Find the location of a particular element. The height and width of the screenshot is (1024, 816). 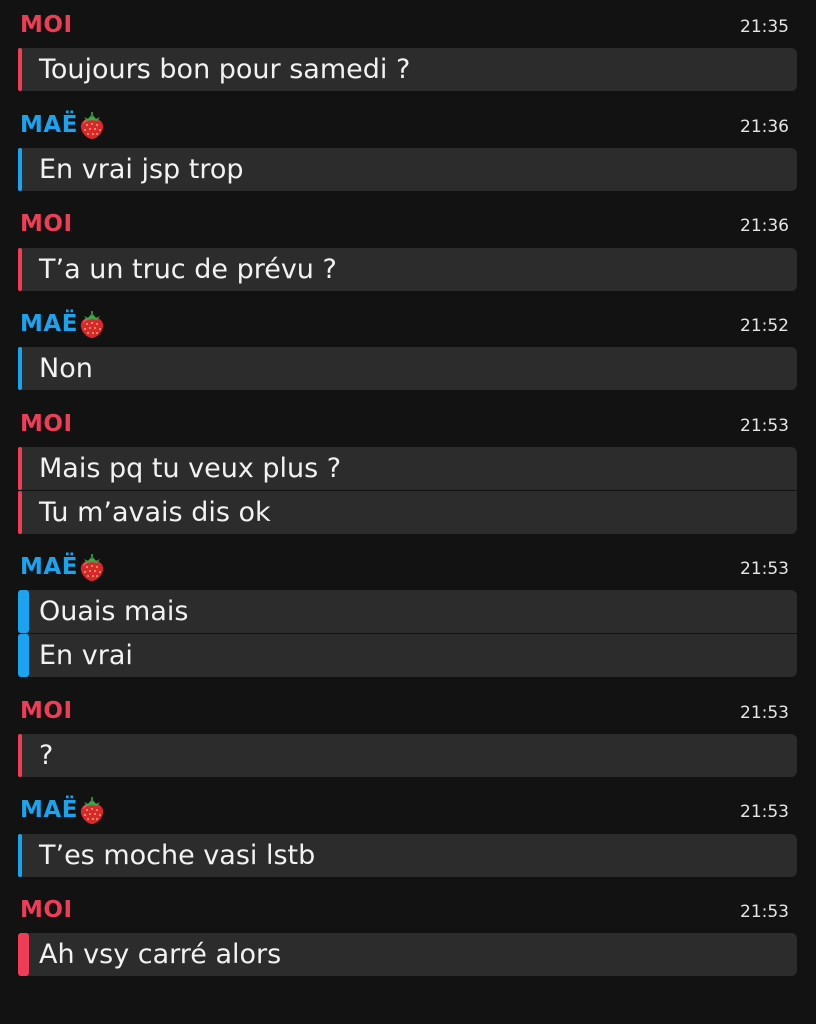

message-bubble: T’es moche vasi lstb is located at coordinates (407, 855).